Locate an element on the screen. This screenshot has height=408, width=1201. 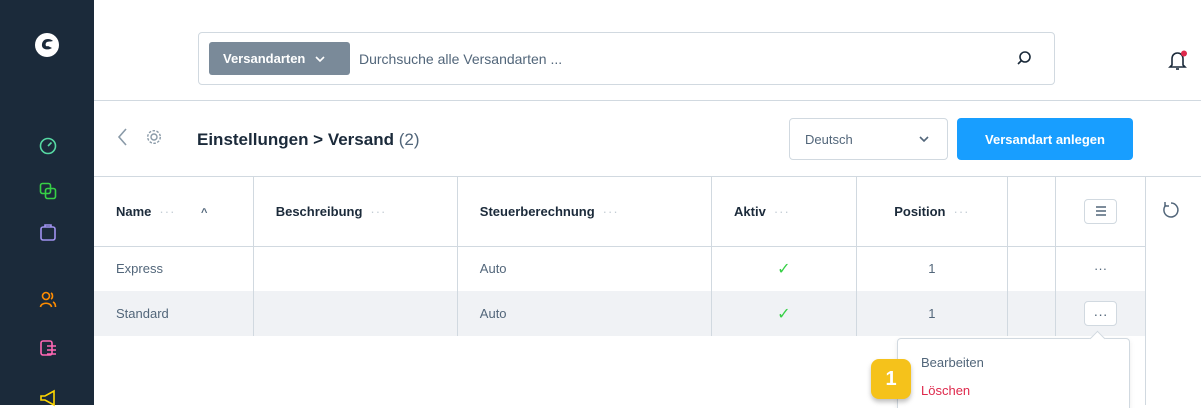
orders-icon is located at coordinates (48, 232).